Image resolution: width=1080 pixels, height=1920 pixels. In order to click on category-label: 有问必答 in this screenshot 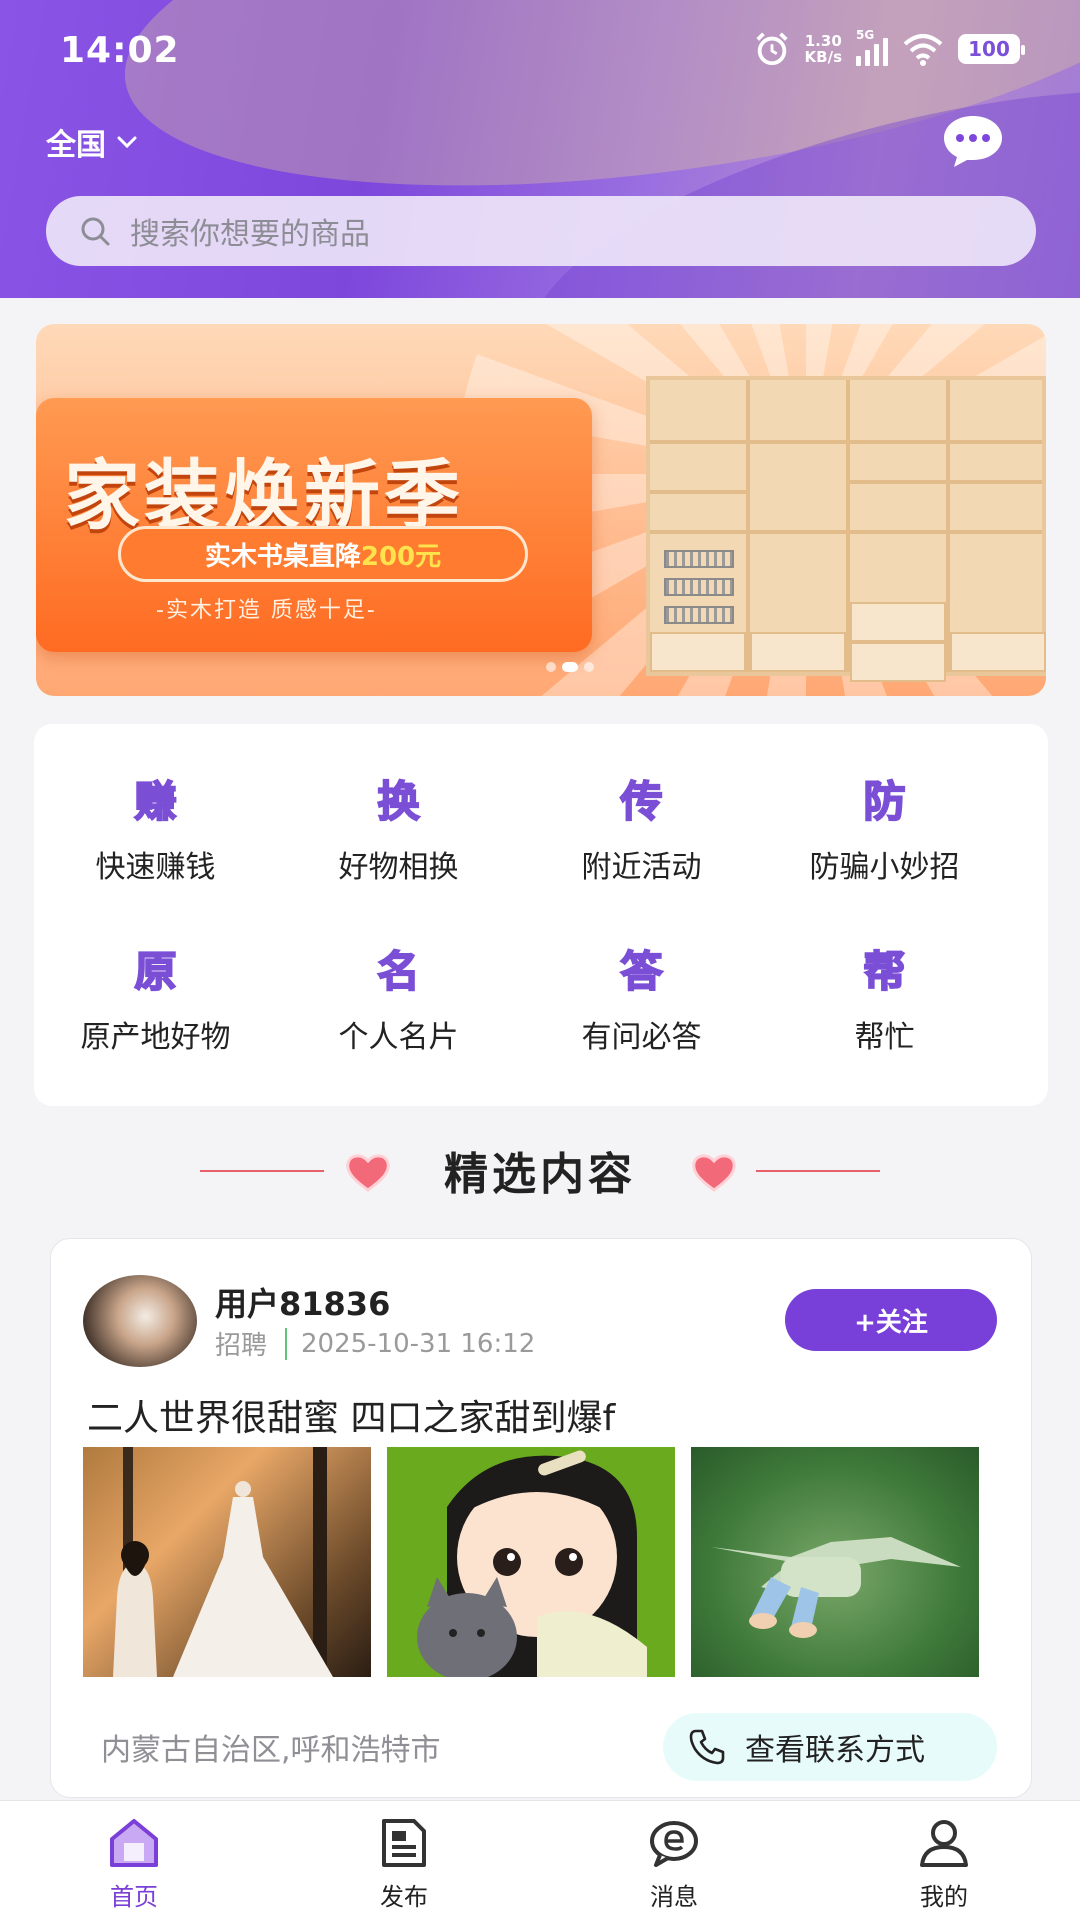, I will do `click(641, 1037)`.